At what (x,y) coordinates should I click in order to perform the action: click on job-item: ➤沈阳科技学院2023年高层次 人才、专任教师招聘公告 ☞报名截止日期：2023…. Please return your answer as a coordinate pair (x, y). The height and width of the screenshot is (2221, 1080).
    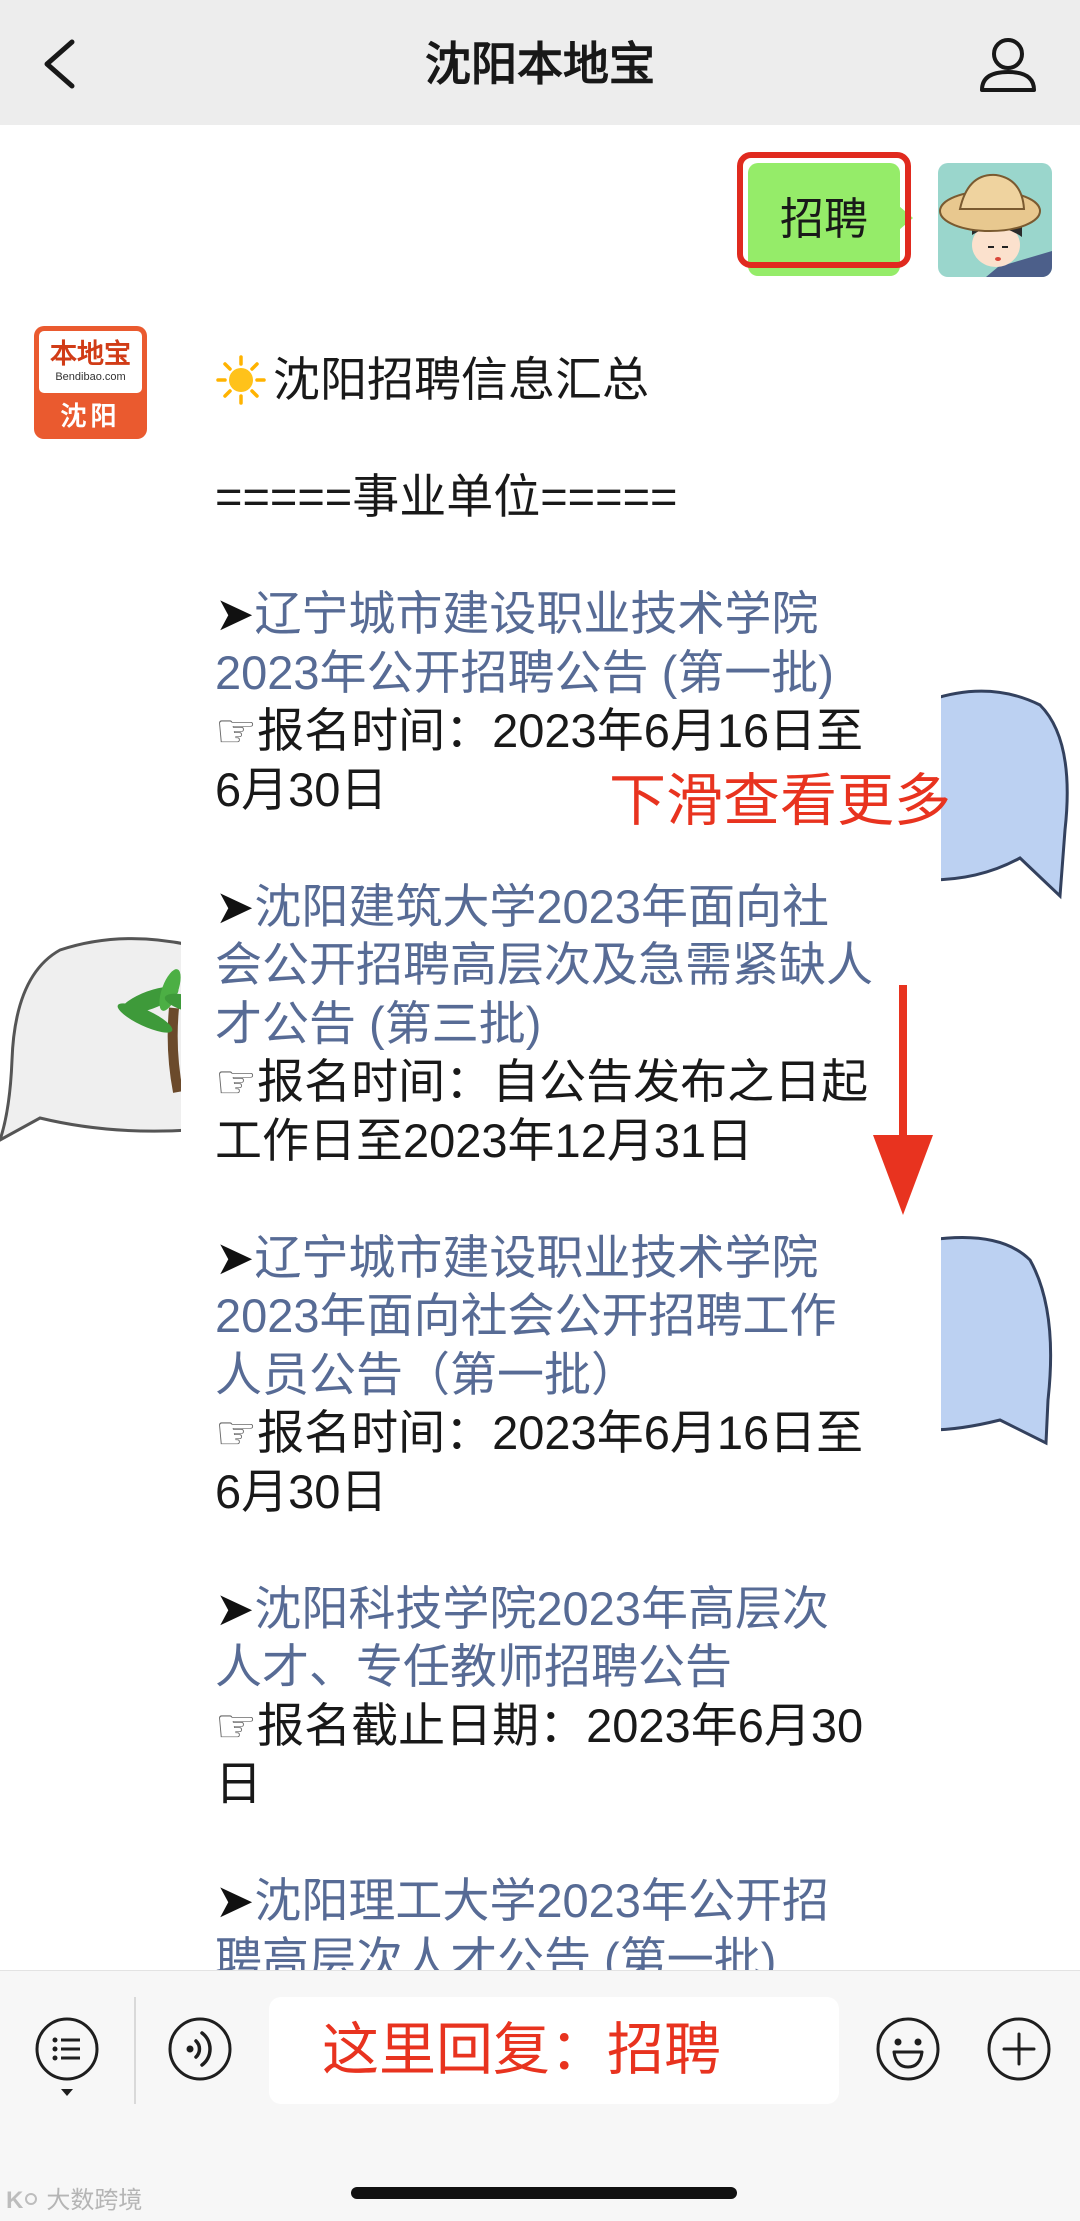
    Looking at the image, I should click on (570, 1697).